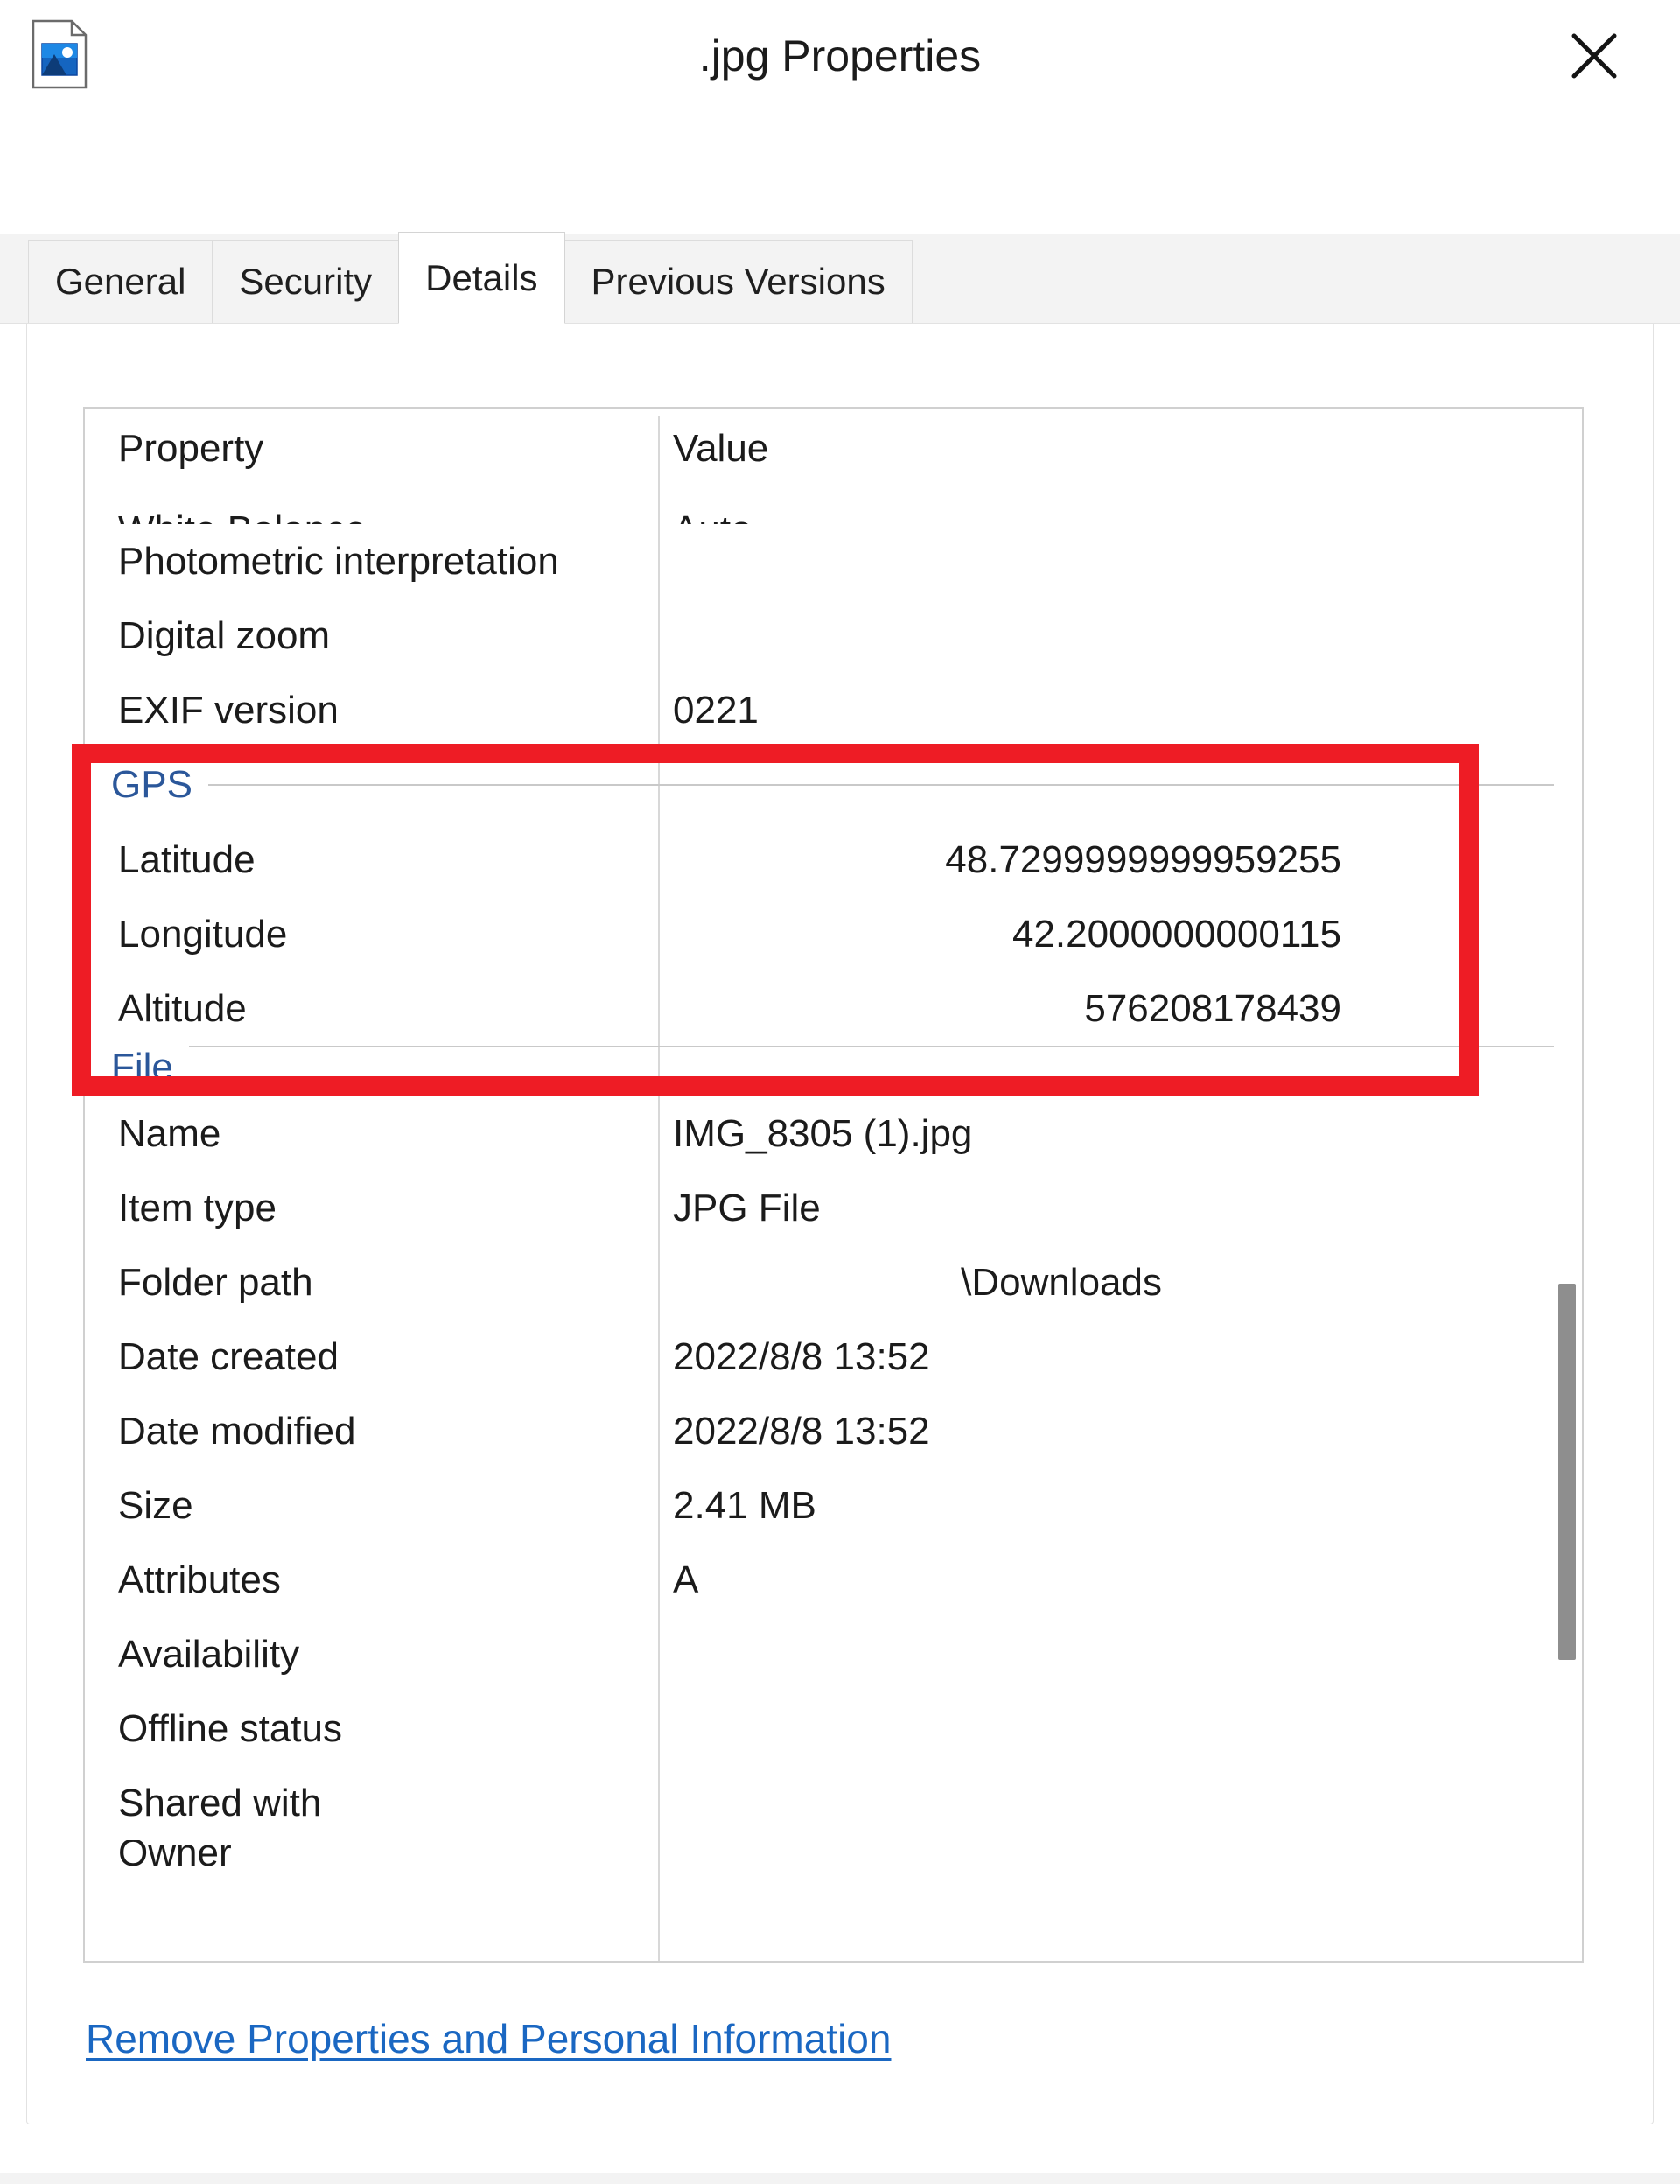 The height and width of the screenshot is (2184, 1680). I want to click on row-property: Photometric interpretation, so click(338, 561).